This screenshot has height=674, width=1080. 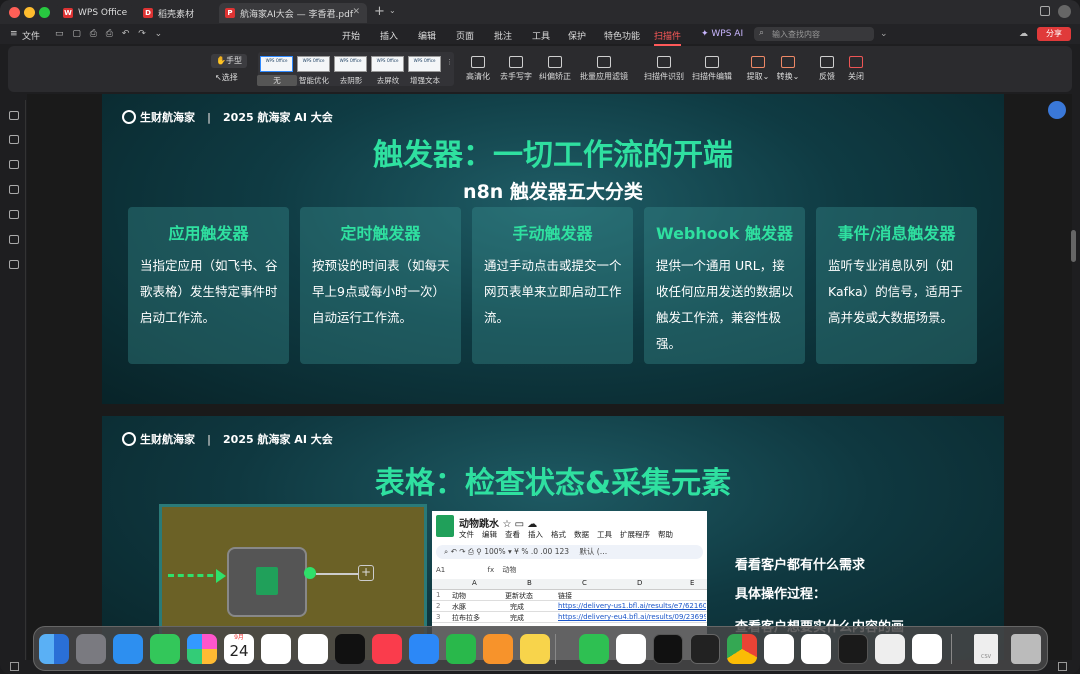 I want to click on sheet-menu-item: 格式, so click(x=558, y=534).